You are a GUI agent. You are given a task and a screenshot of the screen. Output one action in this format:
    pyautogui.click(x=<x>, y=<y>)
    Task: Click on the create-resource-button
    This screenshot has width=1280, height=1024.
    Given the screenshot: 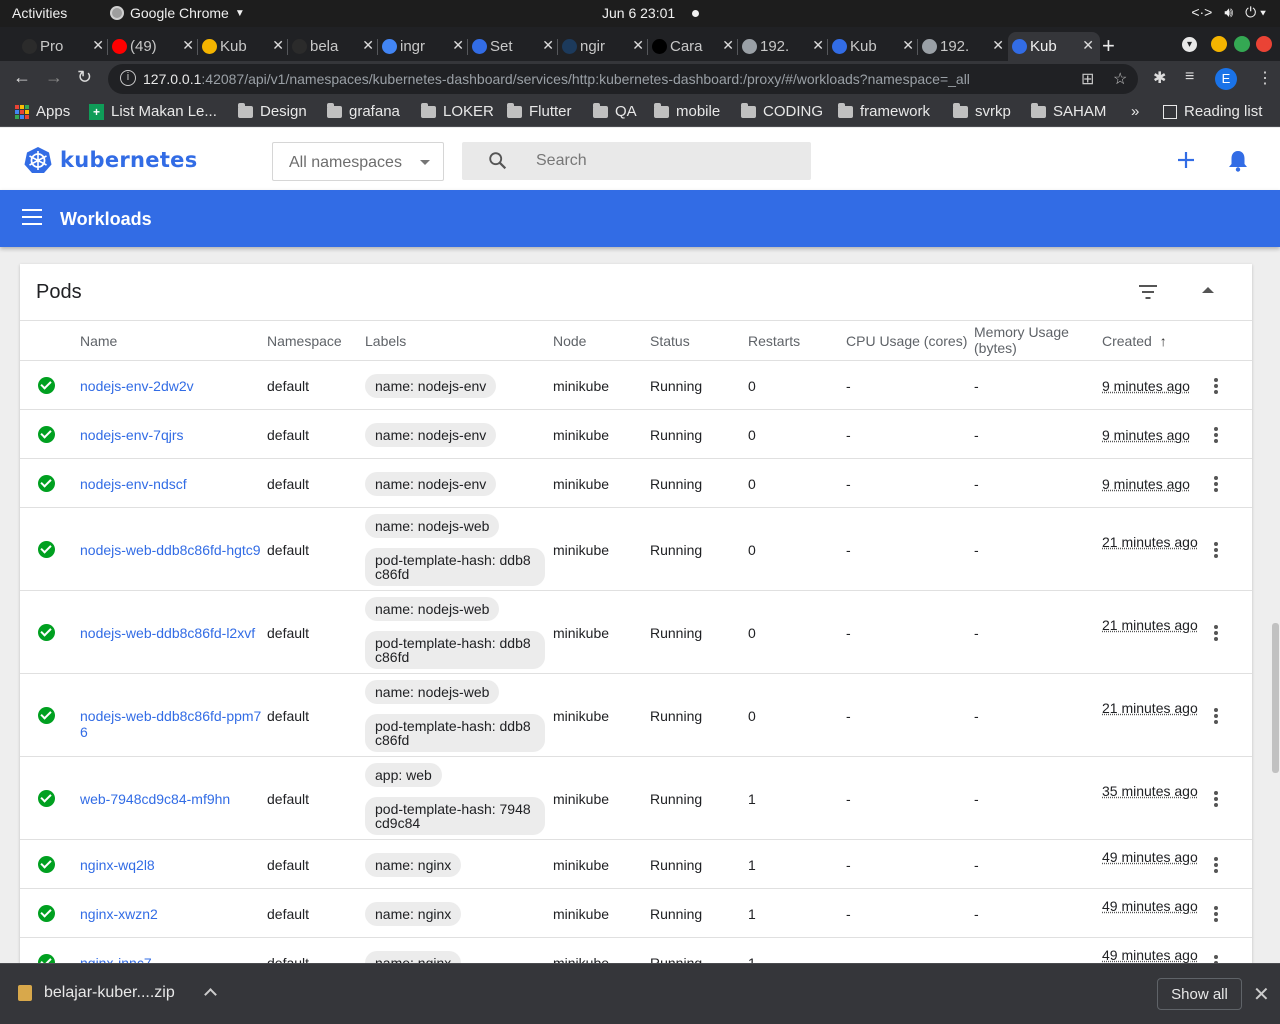 What is the action you would take?
    pyautogui.click(x=1186, y=160)
    